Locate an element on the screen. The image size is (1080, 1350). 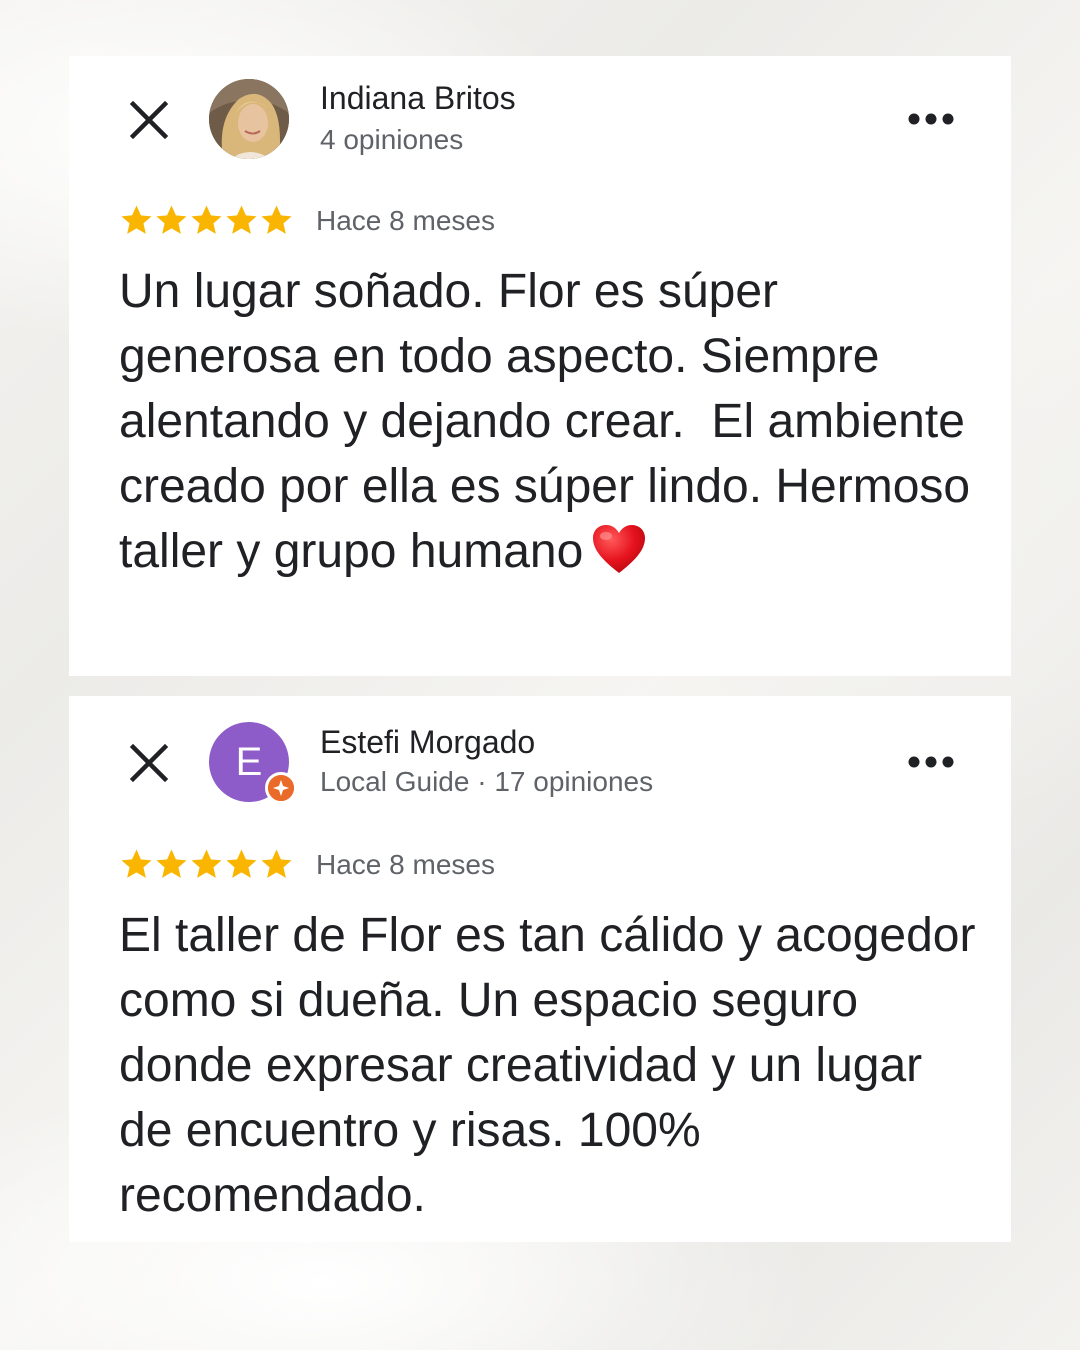
avatar-photo is located at coordinates (249, 119).